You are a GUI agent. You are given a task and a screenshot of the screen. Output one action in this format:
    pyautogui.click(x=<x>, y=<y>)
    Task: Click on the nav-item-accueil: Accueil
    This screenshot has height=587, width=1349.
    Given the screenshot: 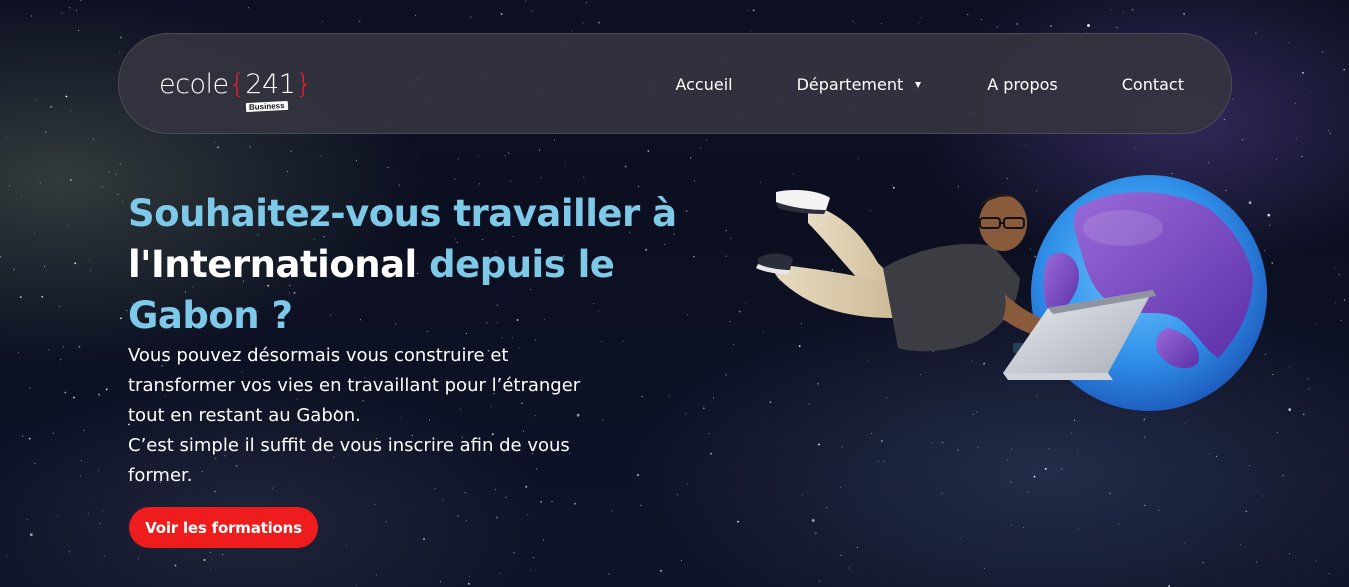 What is the action you would take?
    pyautogui.click(x=703, y=84)
    